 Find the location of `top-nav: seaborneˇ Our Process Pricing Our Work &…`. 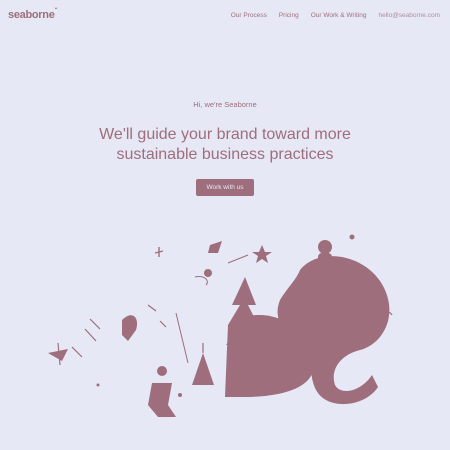

top-nav: seaborneˇ Our Process Pricing Our Work &… is located at coordinates (225, 16).